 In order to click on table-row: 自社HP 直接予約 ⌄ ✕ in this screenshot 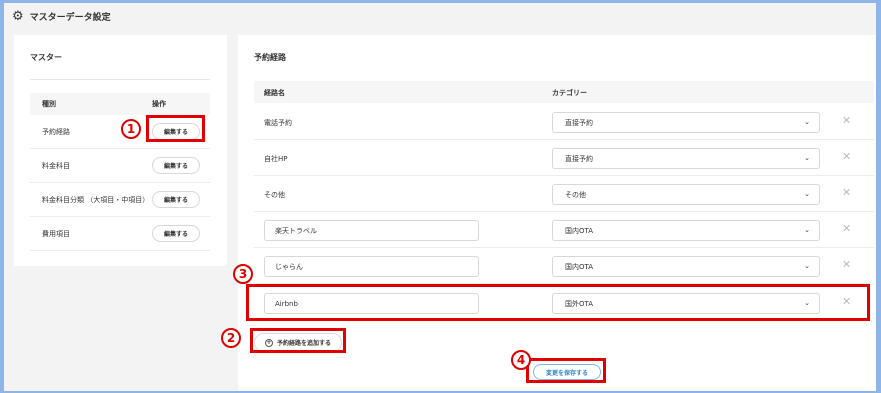, I will do `click(564, 158)`.